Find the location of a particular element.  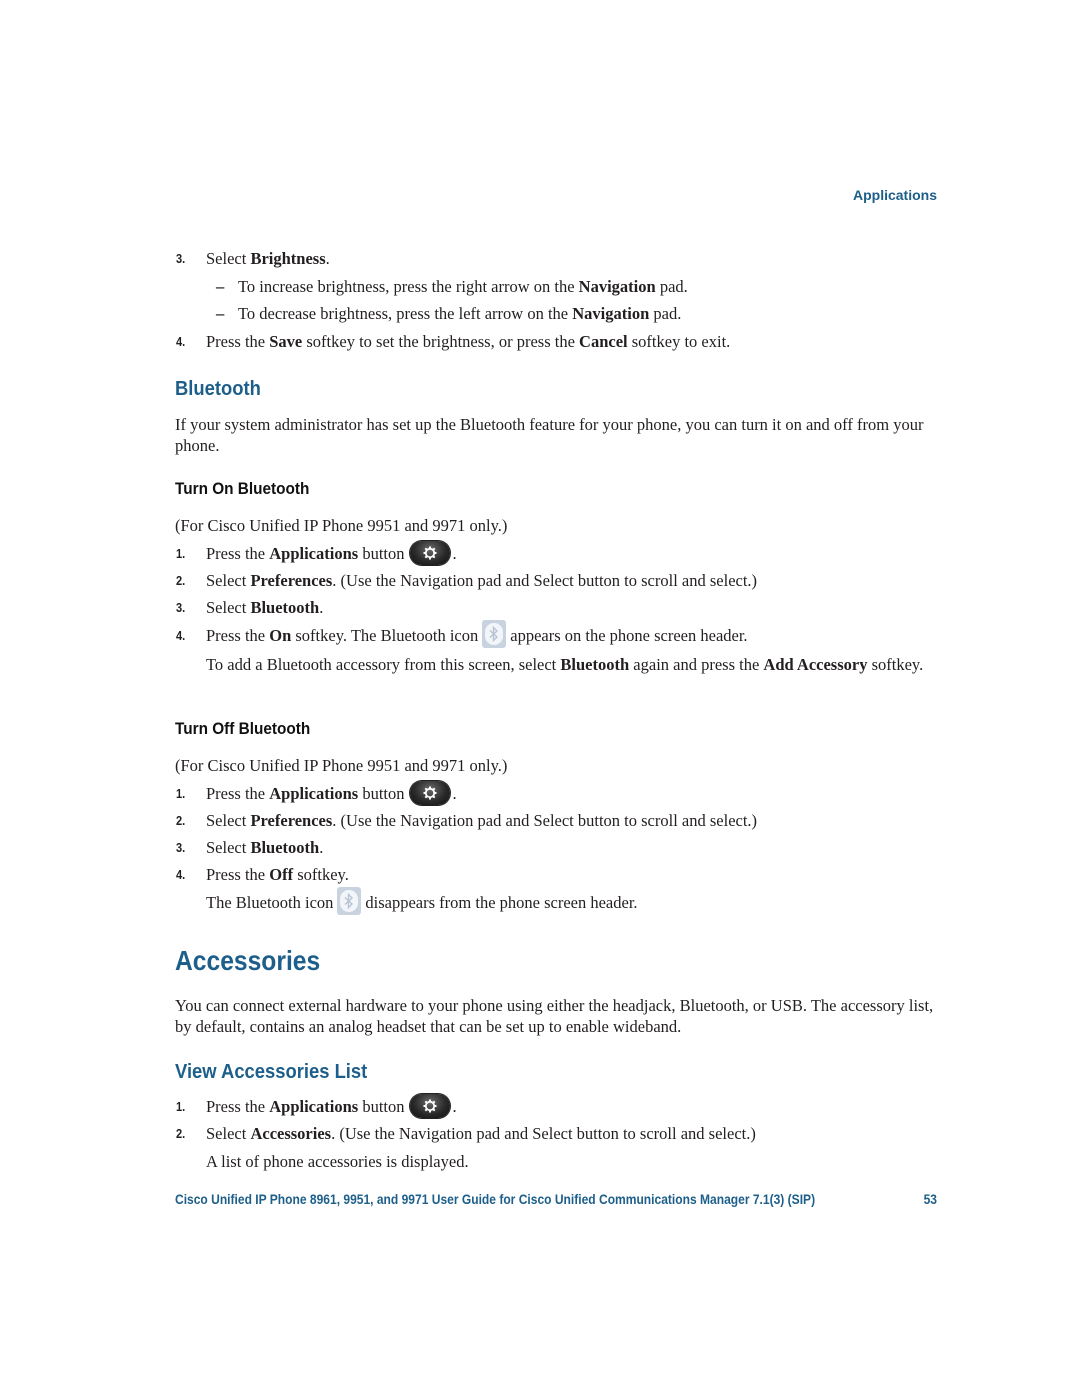

page-number: 53 is located at coordinates (930, 1199).